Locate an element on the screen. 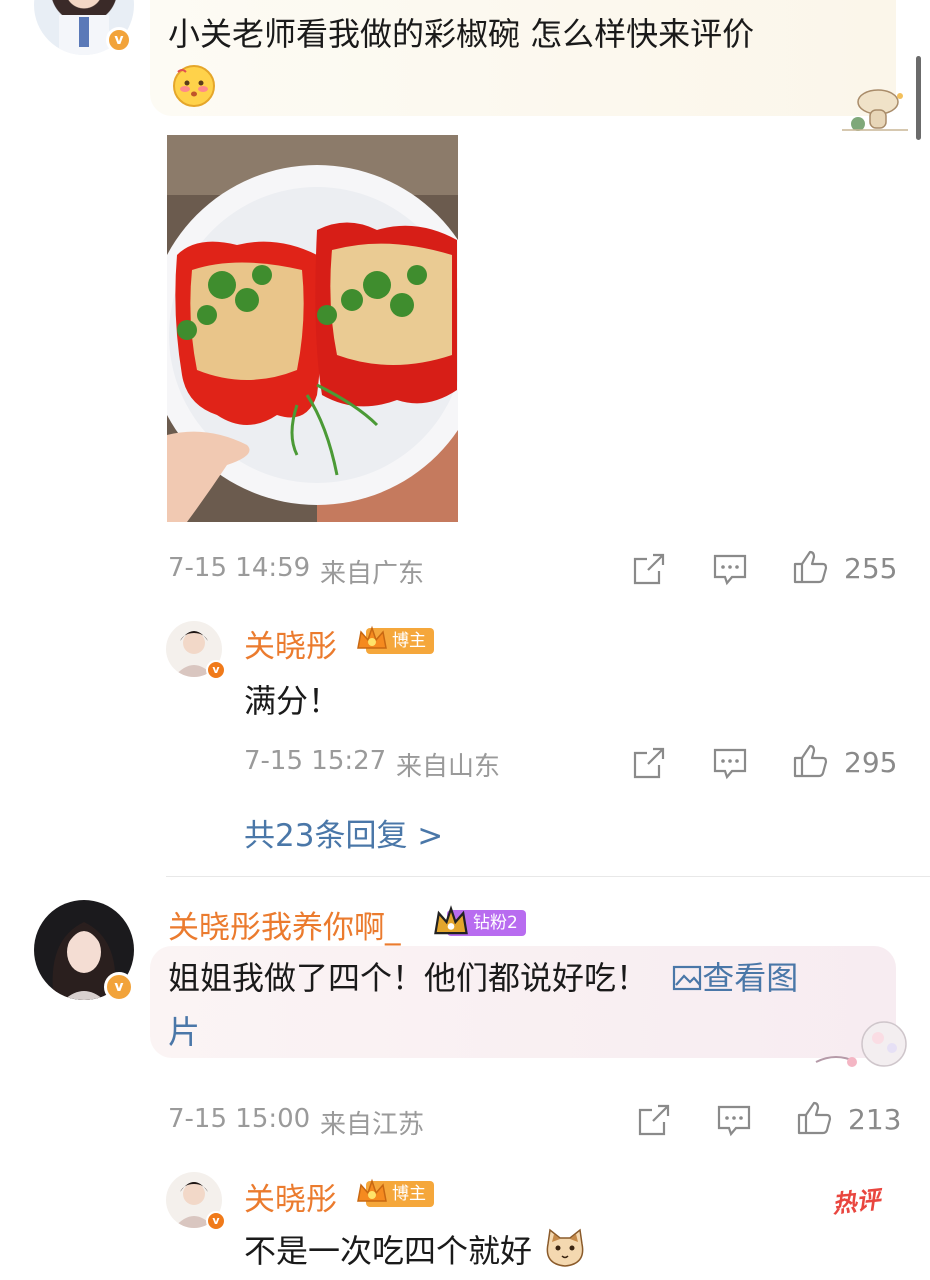 The width and height of the screenshot is (930, 1280). comment-time: 7-15 15:00 is located at coordinates (239, 1119).